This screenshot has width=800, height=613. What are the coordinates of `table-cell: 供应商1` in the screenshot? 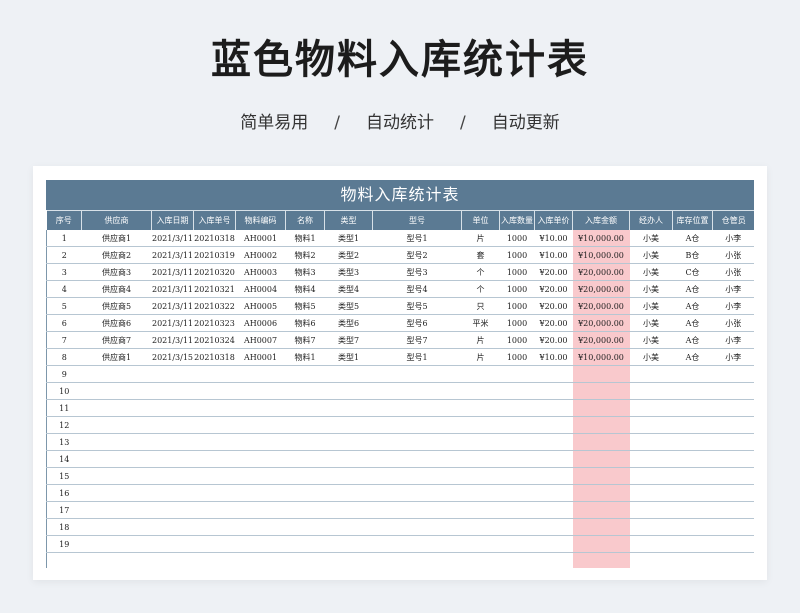 It's located at (116, 357).